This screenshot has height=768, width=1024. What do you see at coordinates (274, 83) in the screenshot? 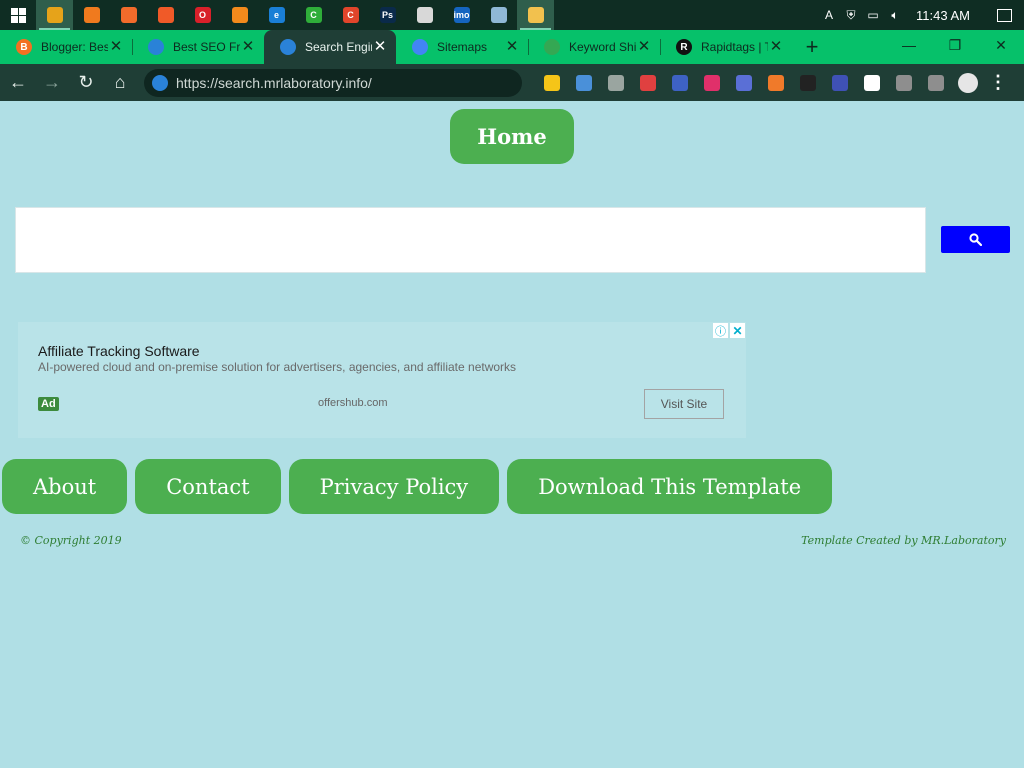
I see `address-bar-url: https://search.mrlaboratory.info/` at bounding box center [274, 83].